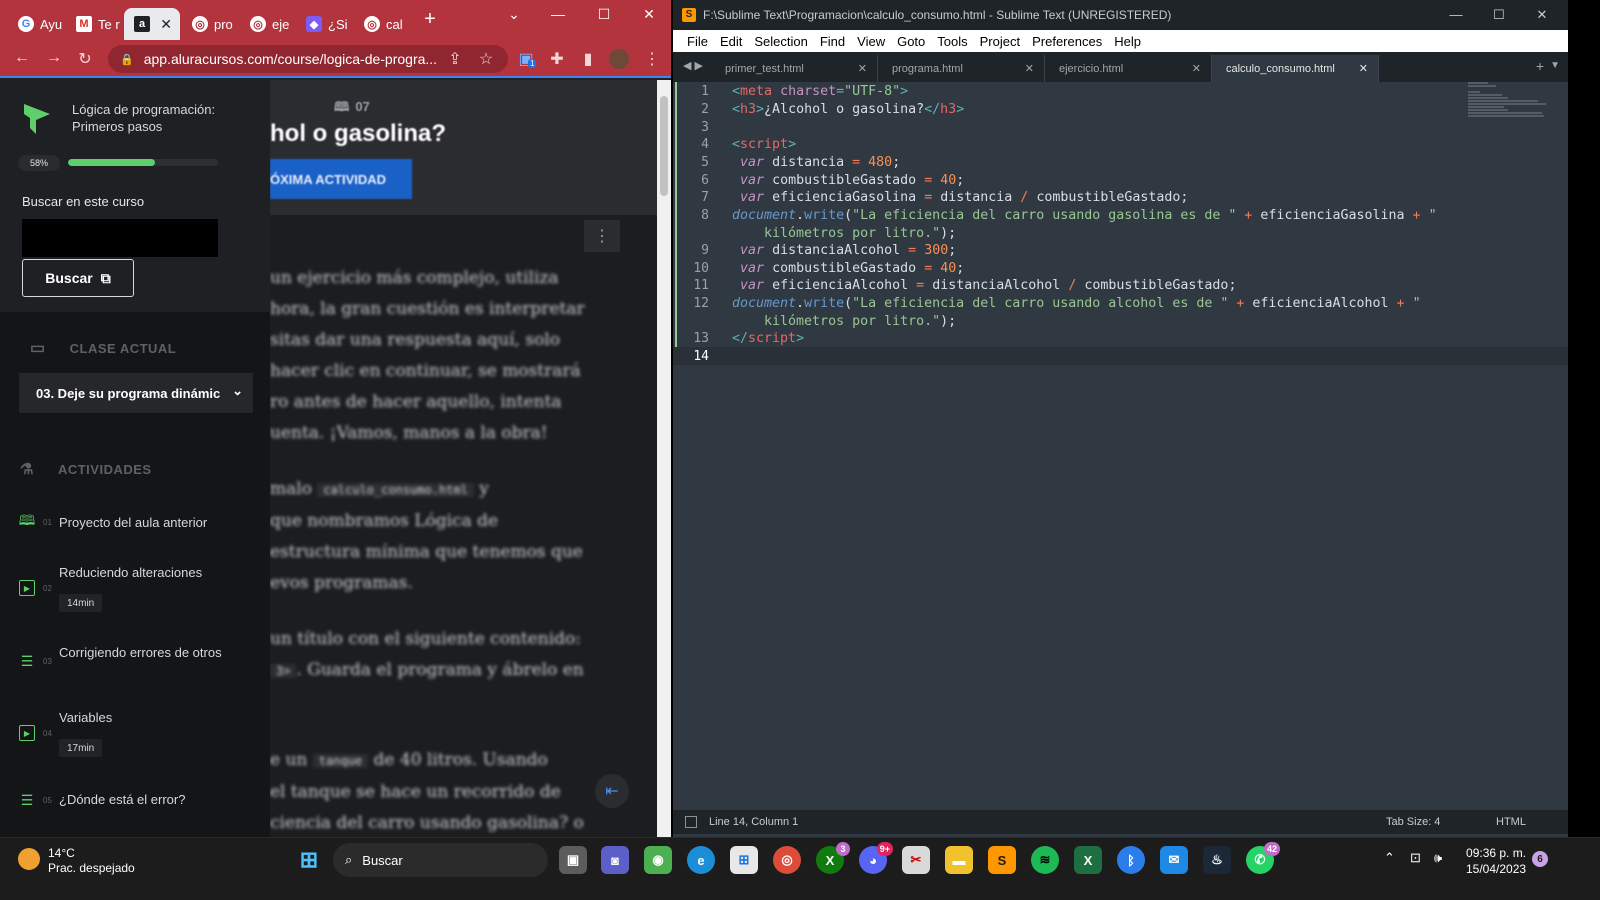 The height and width of the screenshot is (900, 1600). I want to click on new-tab-button: +, so click(430, 19).